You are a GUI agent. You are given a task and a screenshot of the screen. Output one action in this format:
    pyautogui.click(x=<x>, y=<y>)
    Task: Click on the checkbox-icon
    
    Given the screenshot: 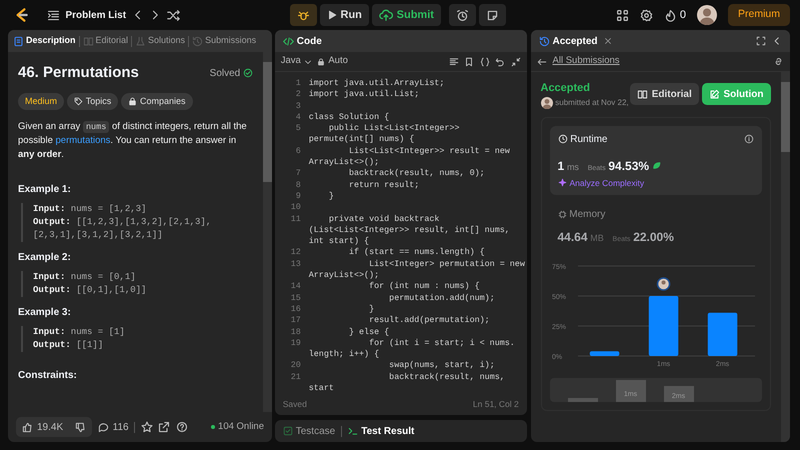 What is the action you would take?
    pyautogui.click(x=287, y=431)
    